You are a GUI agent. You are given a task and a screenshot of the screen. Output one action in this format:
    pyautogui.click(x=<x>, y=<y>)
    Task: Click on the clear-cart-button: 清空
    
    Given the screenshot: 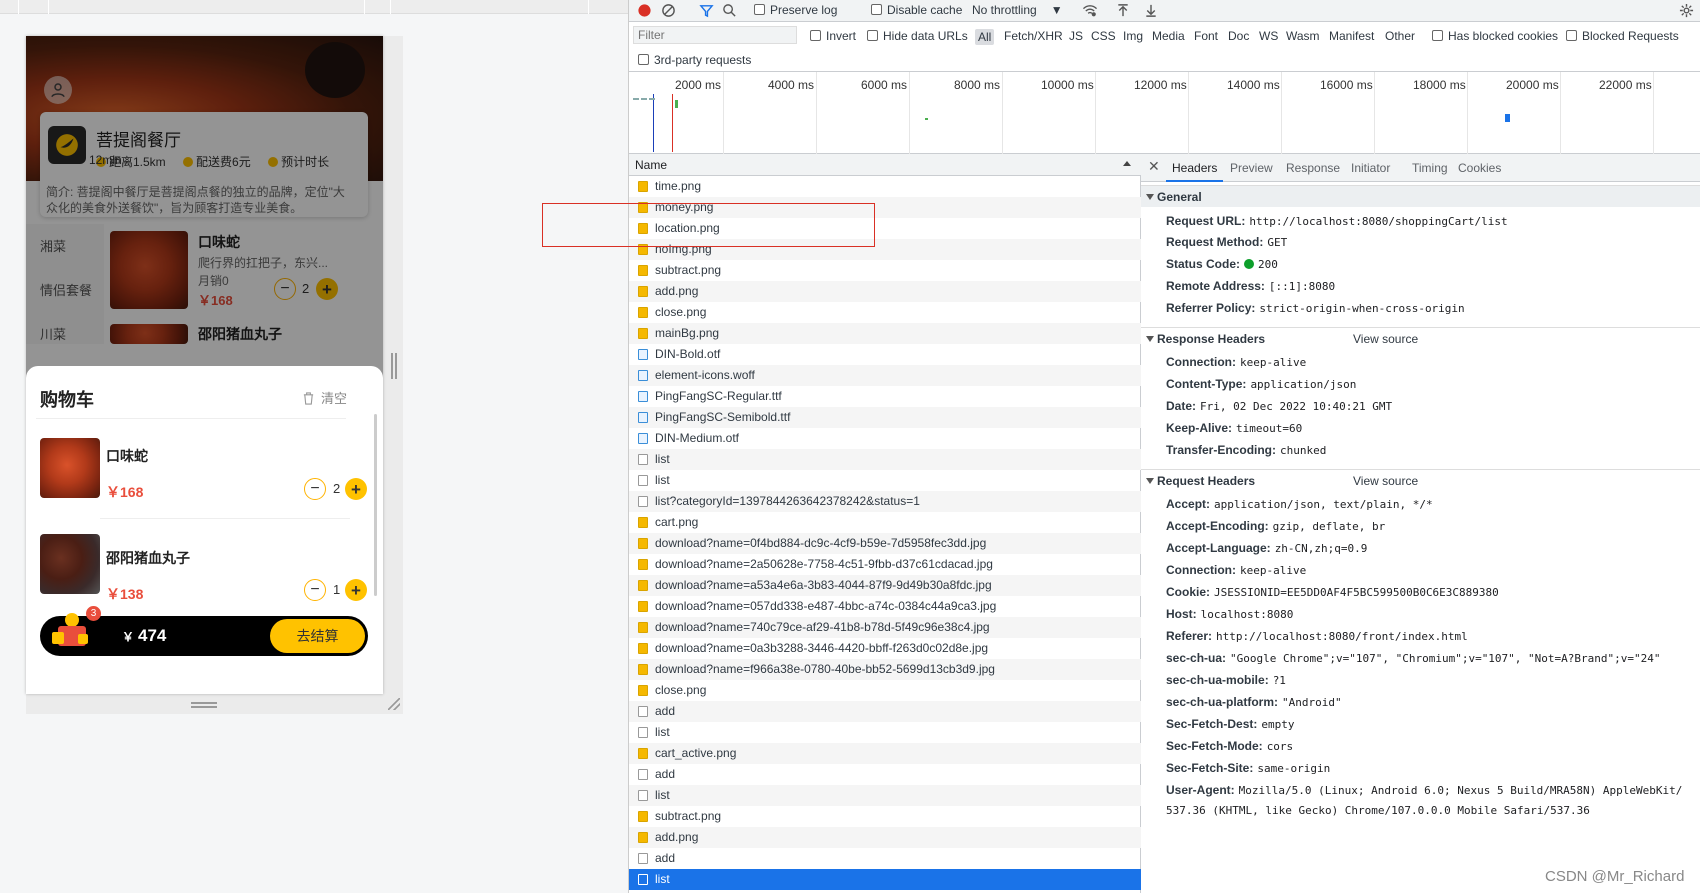 What is the action you would take?
    pyautogui.click(x=324, y=397)
    